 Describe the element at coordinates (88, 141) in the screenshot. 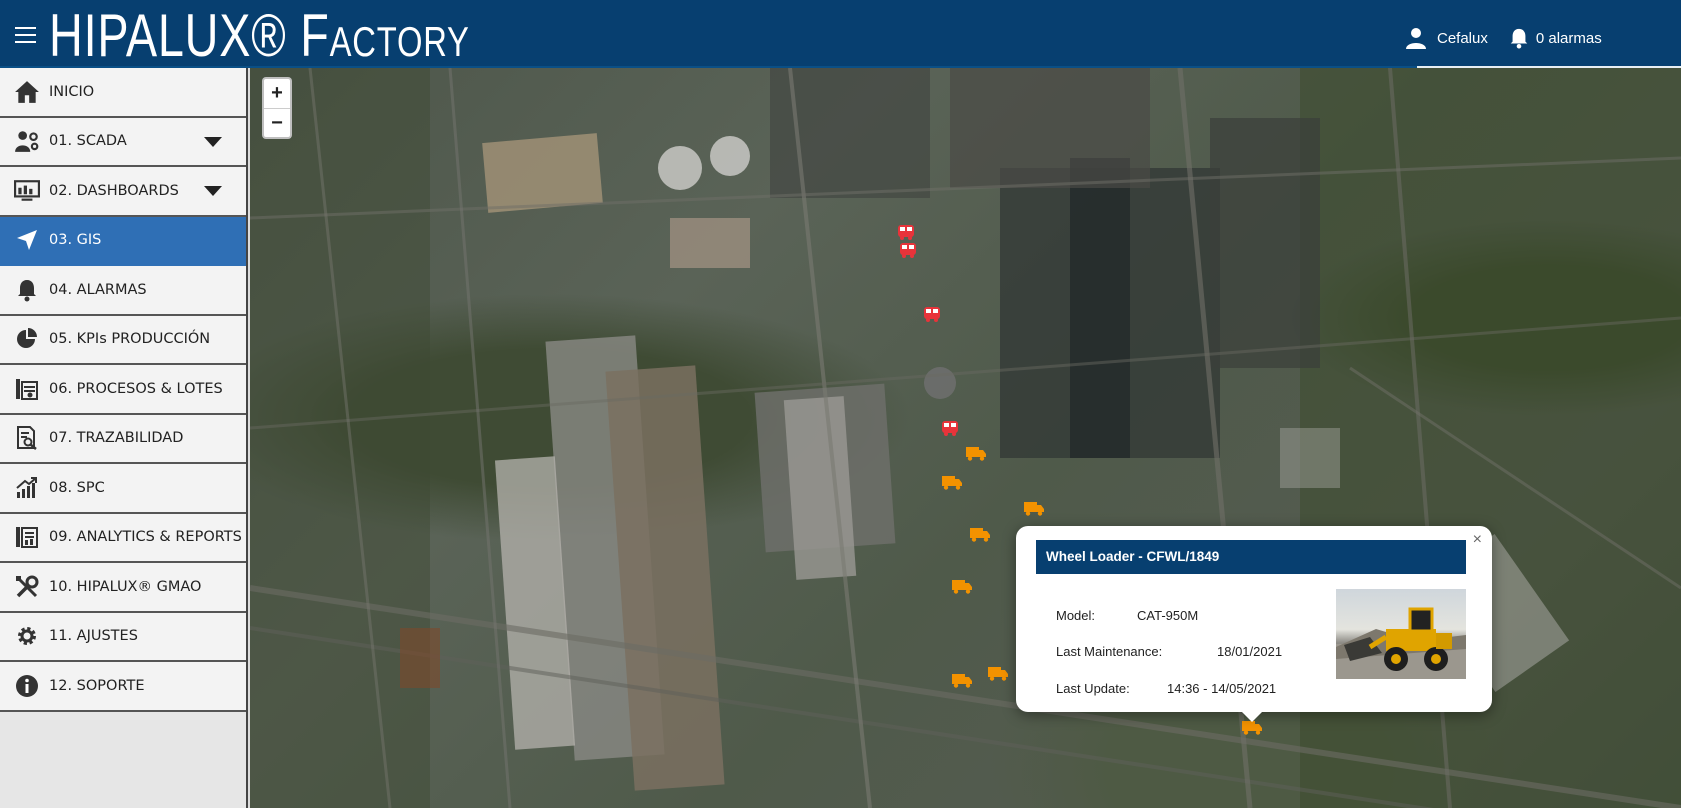

I see `sidebar-item-label: 01. SCADA` at that location.